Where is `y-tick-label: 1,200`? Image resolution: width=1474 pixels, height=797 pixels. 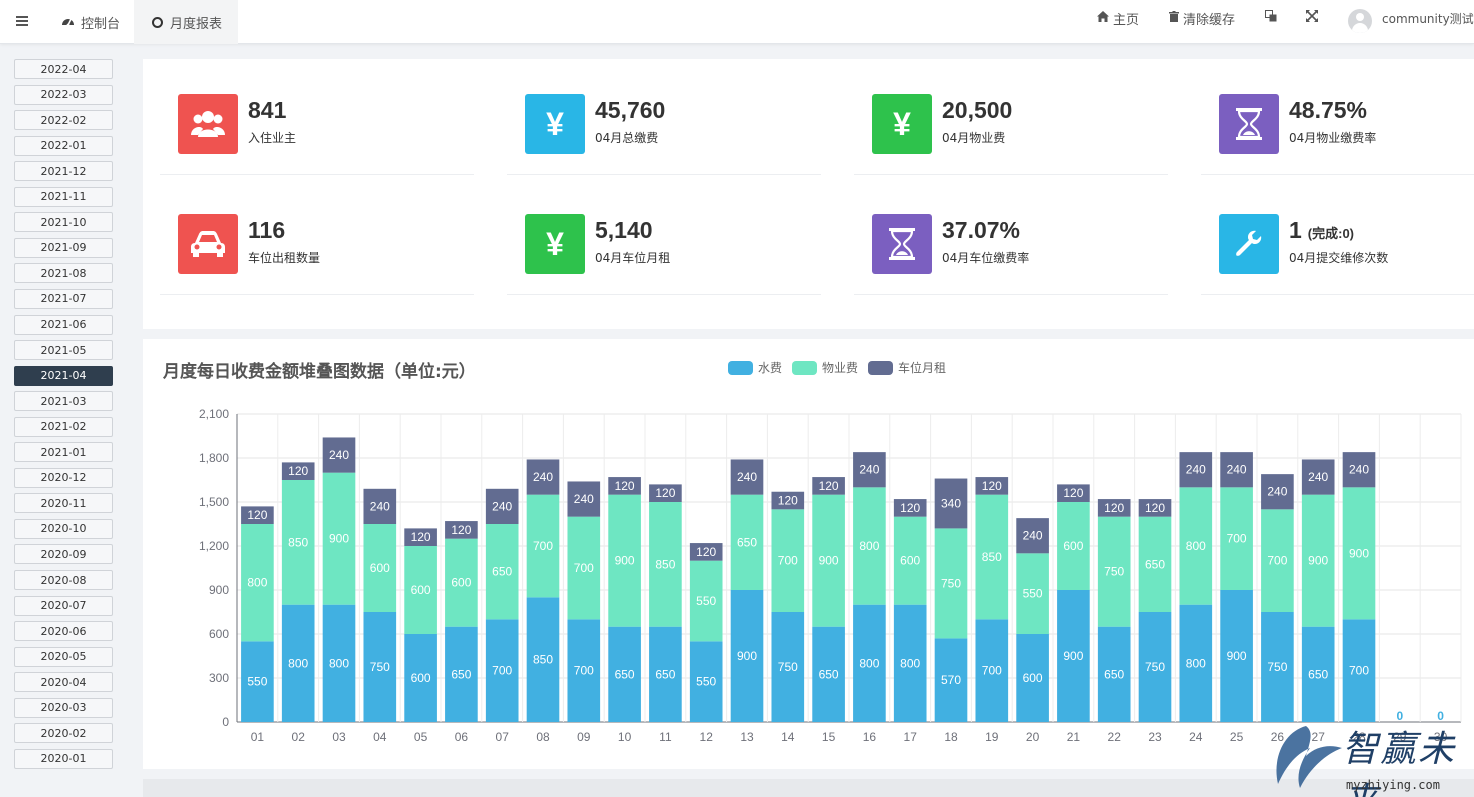
y-tick-label: 1,200 is located at coordinates (214, 546).